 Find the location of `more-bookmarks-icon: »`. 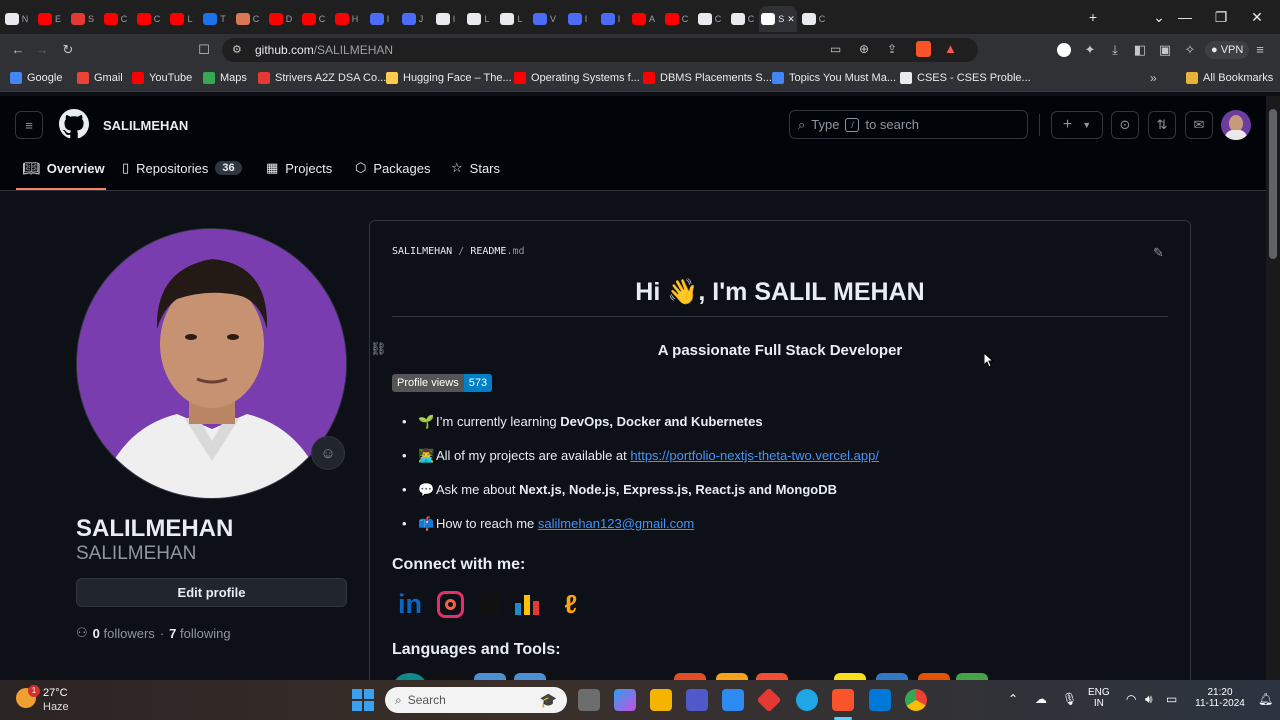

more-bookmarks-icon: » is located at coordinates (1153, 78).